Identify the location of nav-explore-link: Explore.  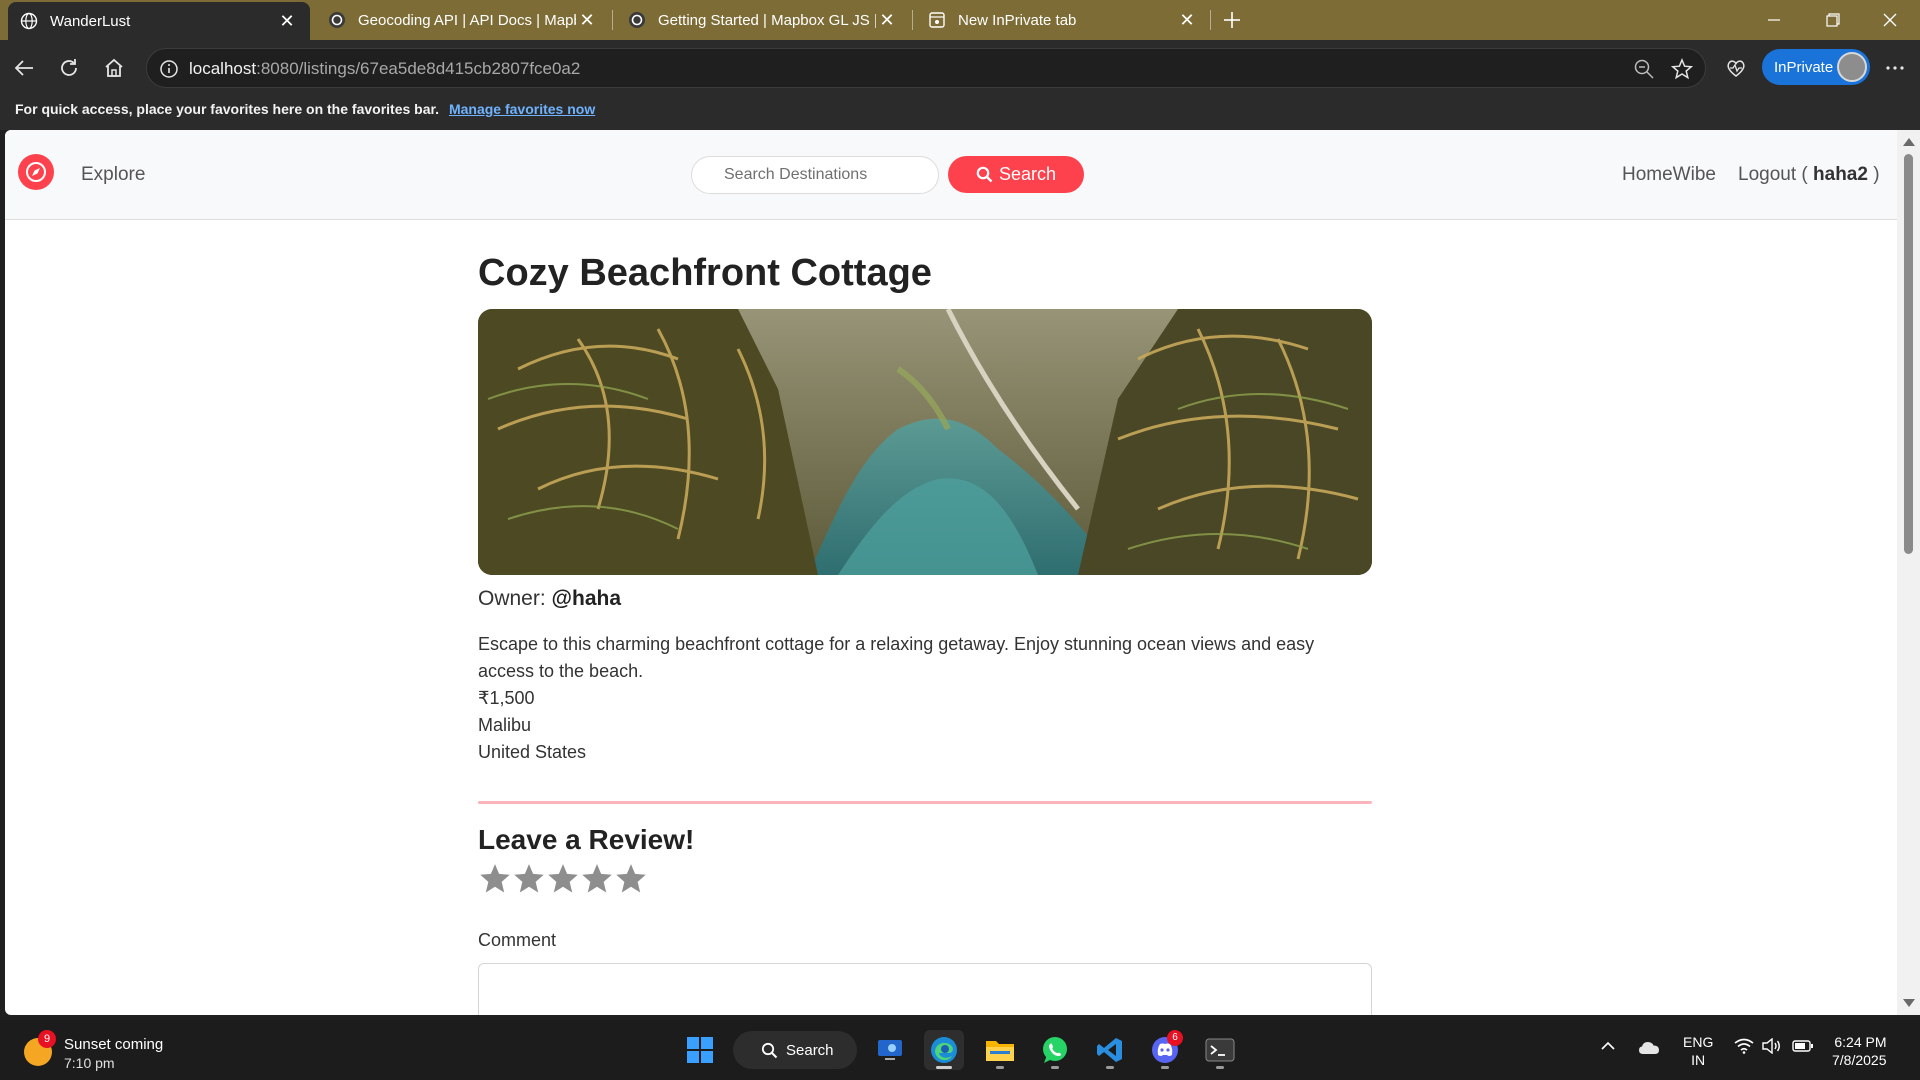
(113, 175).